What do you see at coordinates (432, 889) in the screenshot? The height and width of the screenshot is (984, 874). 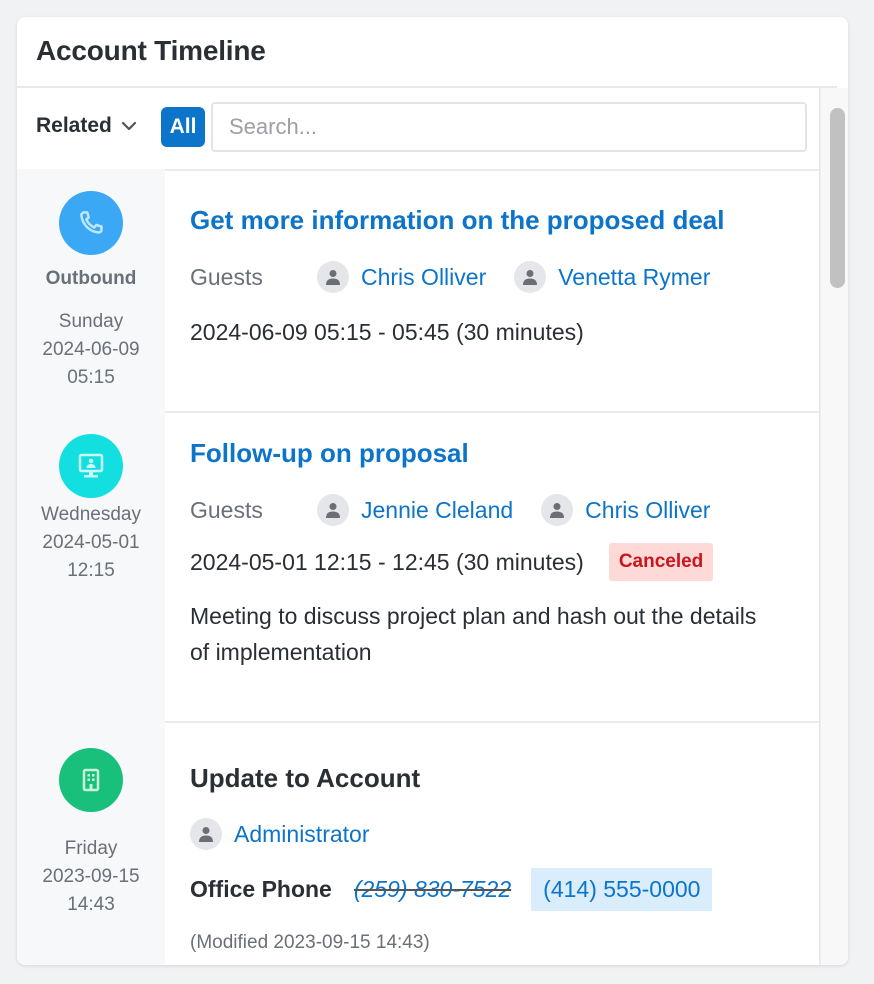 I see `old-value-link: (259) 830-7522` at bounding box center [432, 889].